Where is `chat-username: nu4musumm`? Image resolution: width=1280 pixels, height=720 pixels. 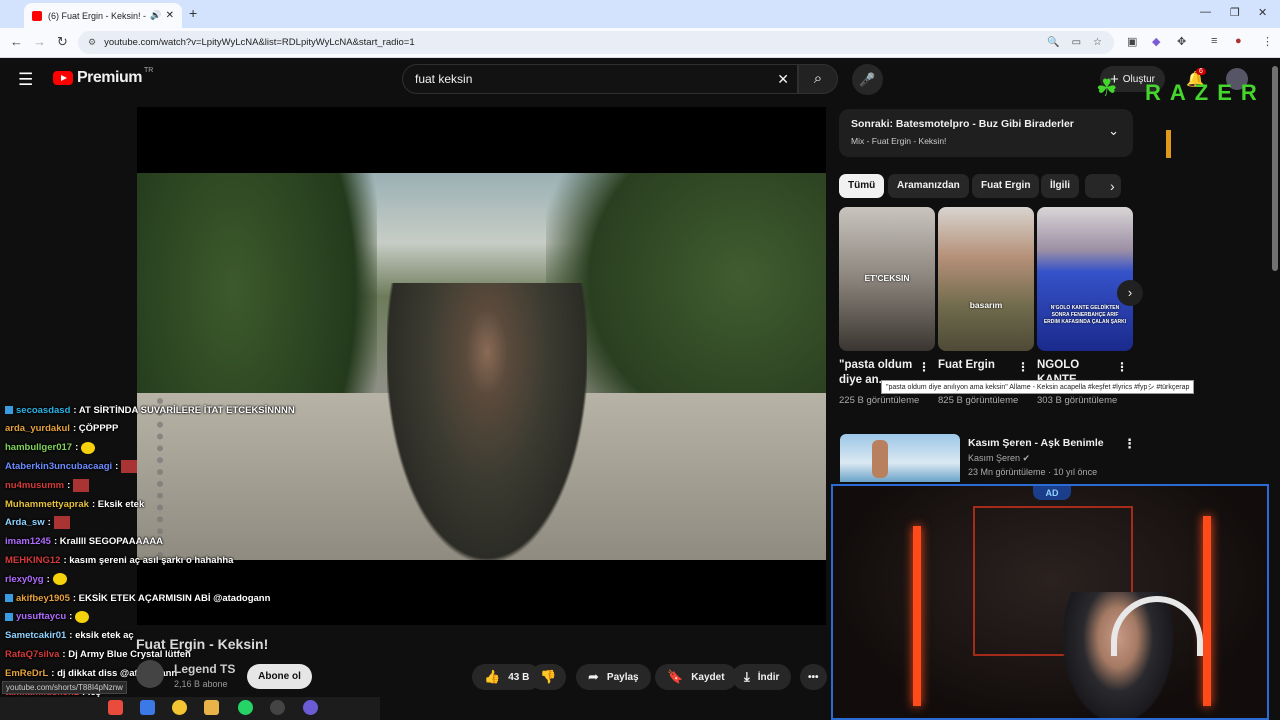
chat-username: nu4musumm is located at coordinates (35, 485).